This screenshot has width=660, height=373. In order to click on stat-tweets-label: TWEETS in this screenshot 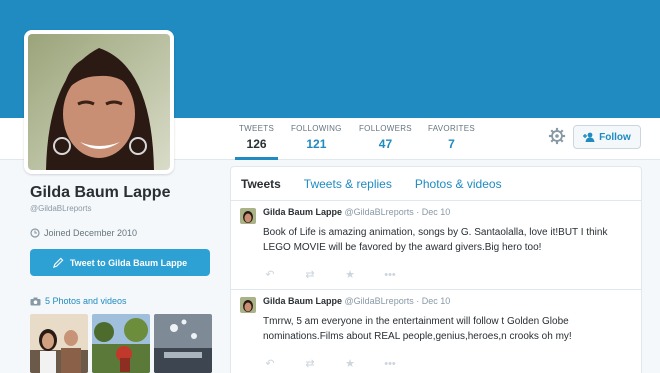, I will do `click(257, 128)`.